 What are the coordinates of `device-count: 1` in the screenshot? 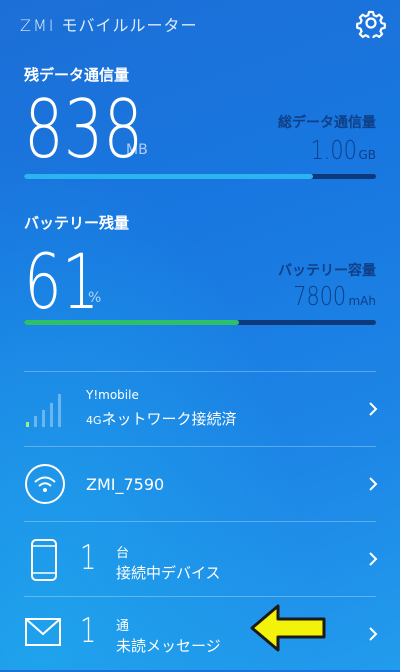 It's located at (88, 558).